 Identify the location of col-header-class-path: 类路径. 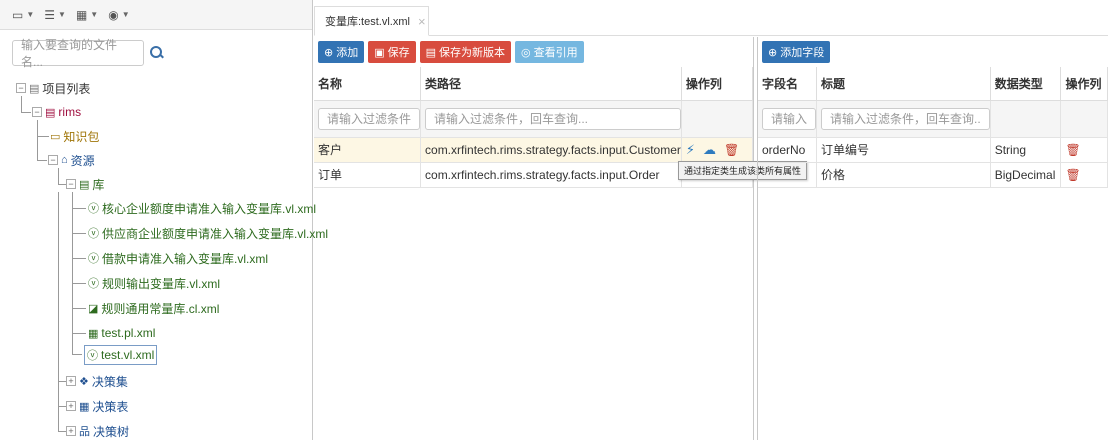
(551, 84).